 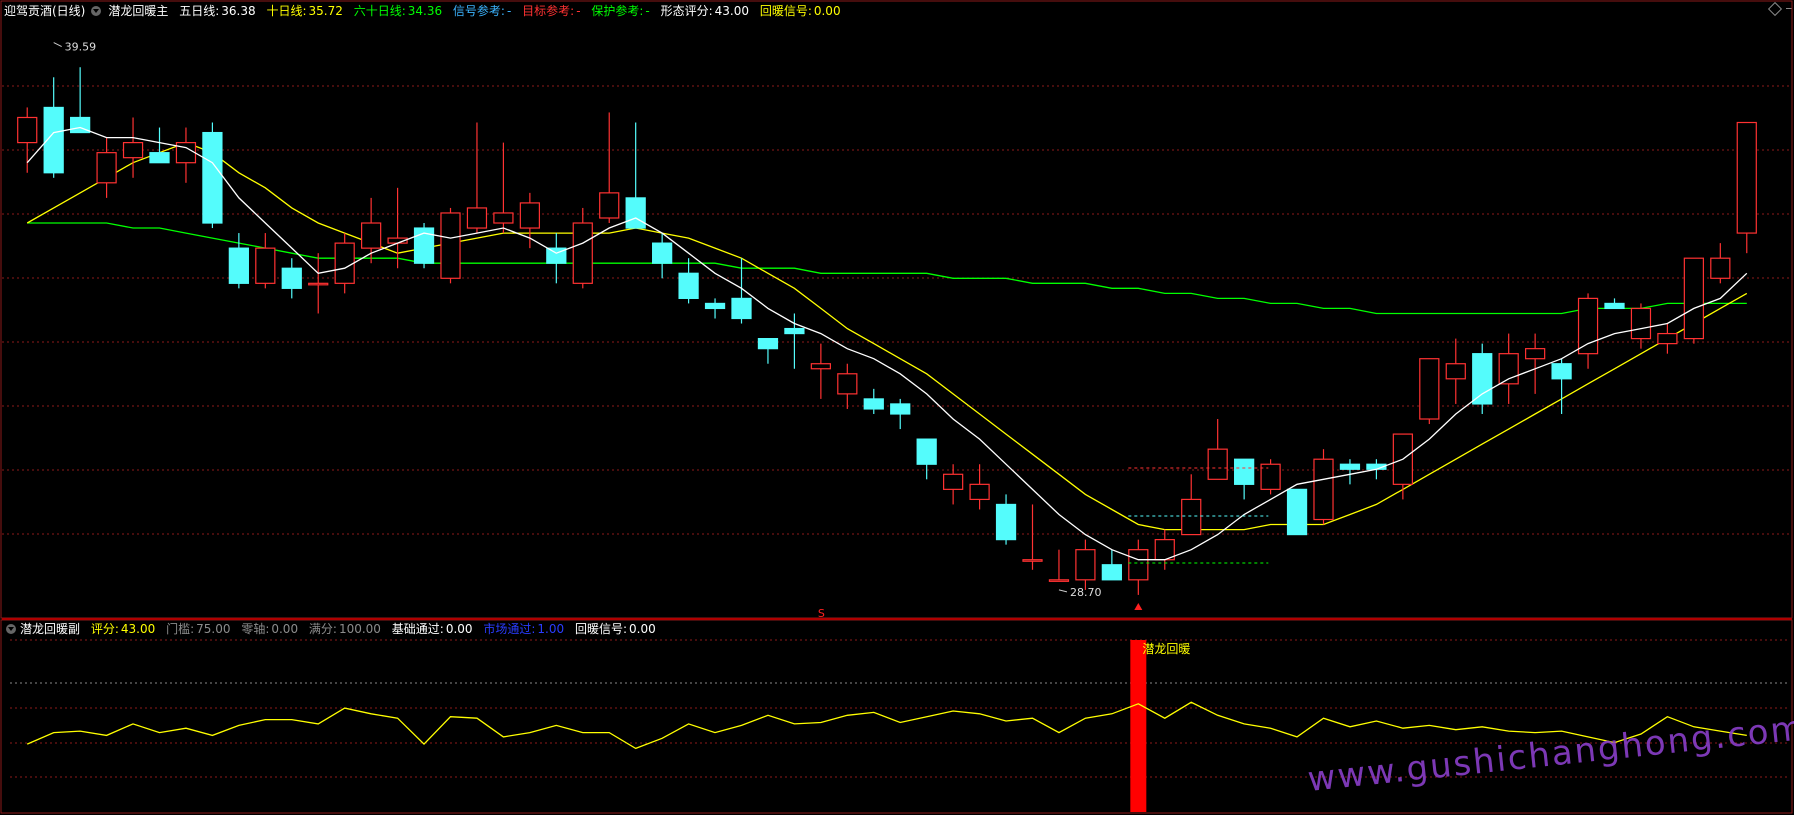 I want to click on high-price-label: 39.59, so click(x=81, y=47).